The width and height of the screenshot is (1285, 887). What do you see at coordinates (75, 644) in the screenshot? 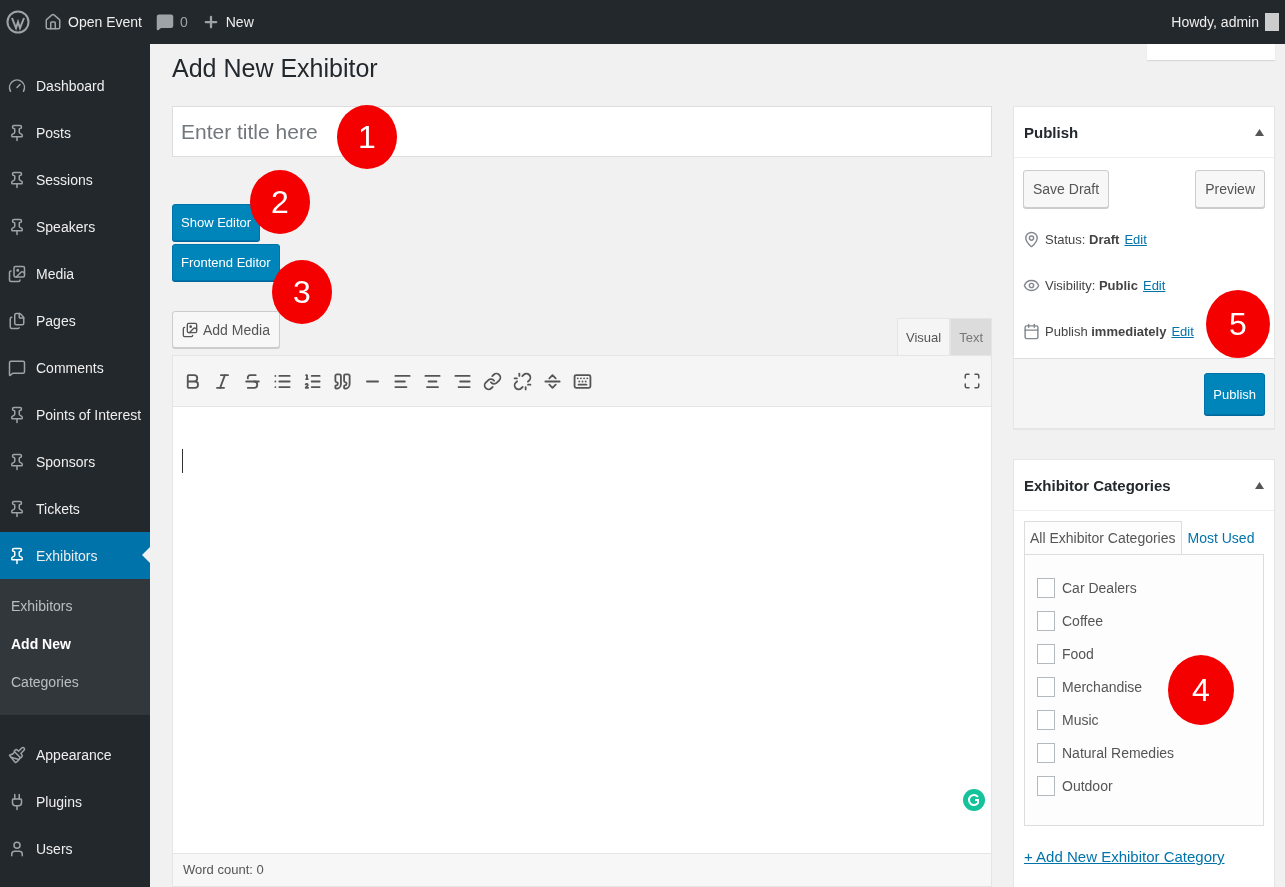
I see `submenu-item: Add New` at bounding box center [75, 644].